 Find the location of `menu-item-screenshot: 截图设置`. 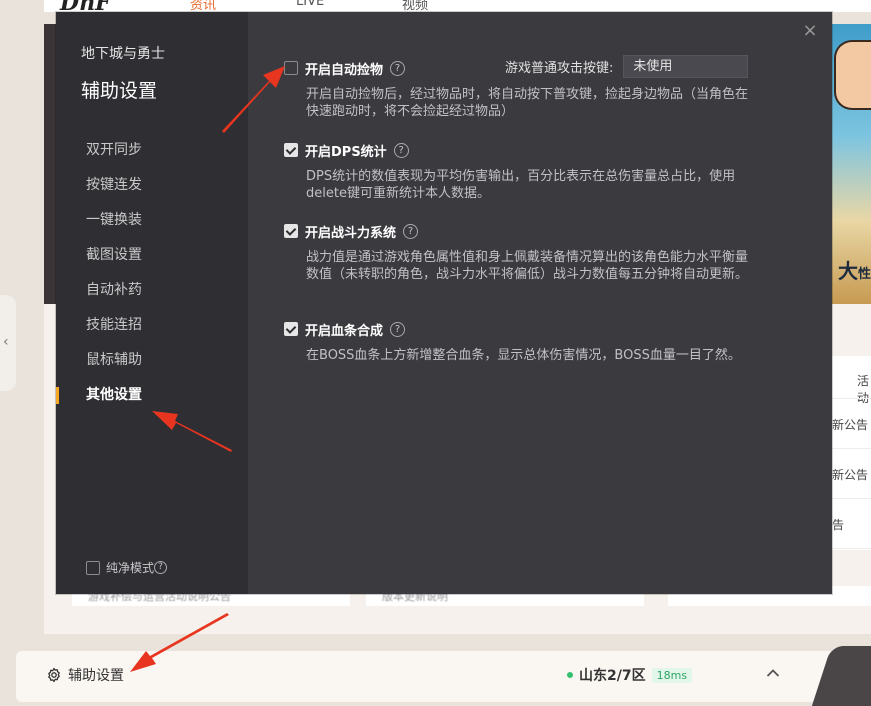

menu-item-screenshot: 截图设置 is located at coordinates (152, 255).